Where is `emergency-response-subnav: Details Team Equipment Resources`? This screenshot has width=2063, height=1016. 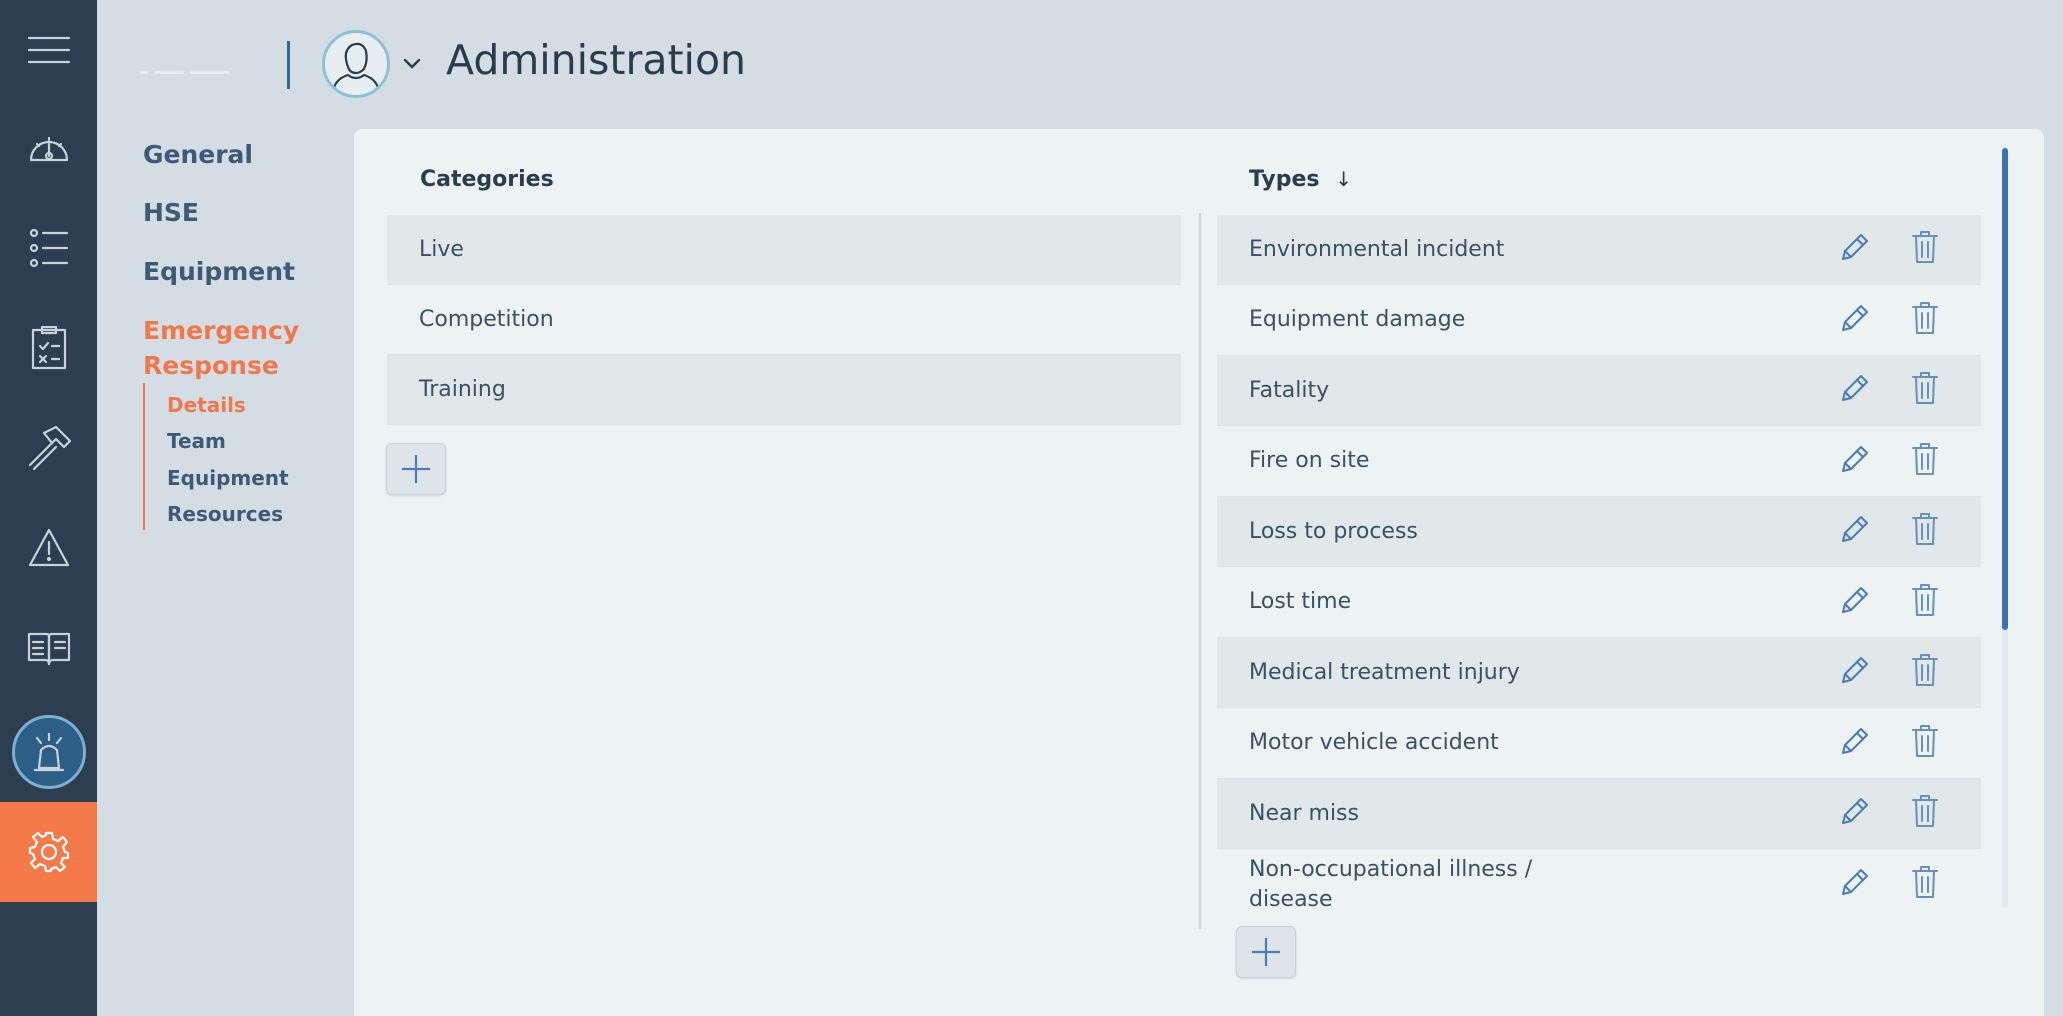 emergency-response-subnav: Details Team Equipment Resources is located at coordinates (243, 456).